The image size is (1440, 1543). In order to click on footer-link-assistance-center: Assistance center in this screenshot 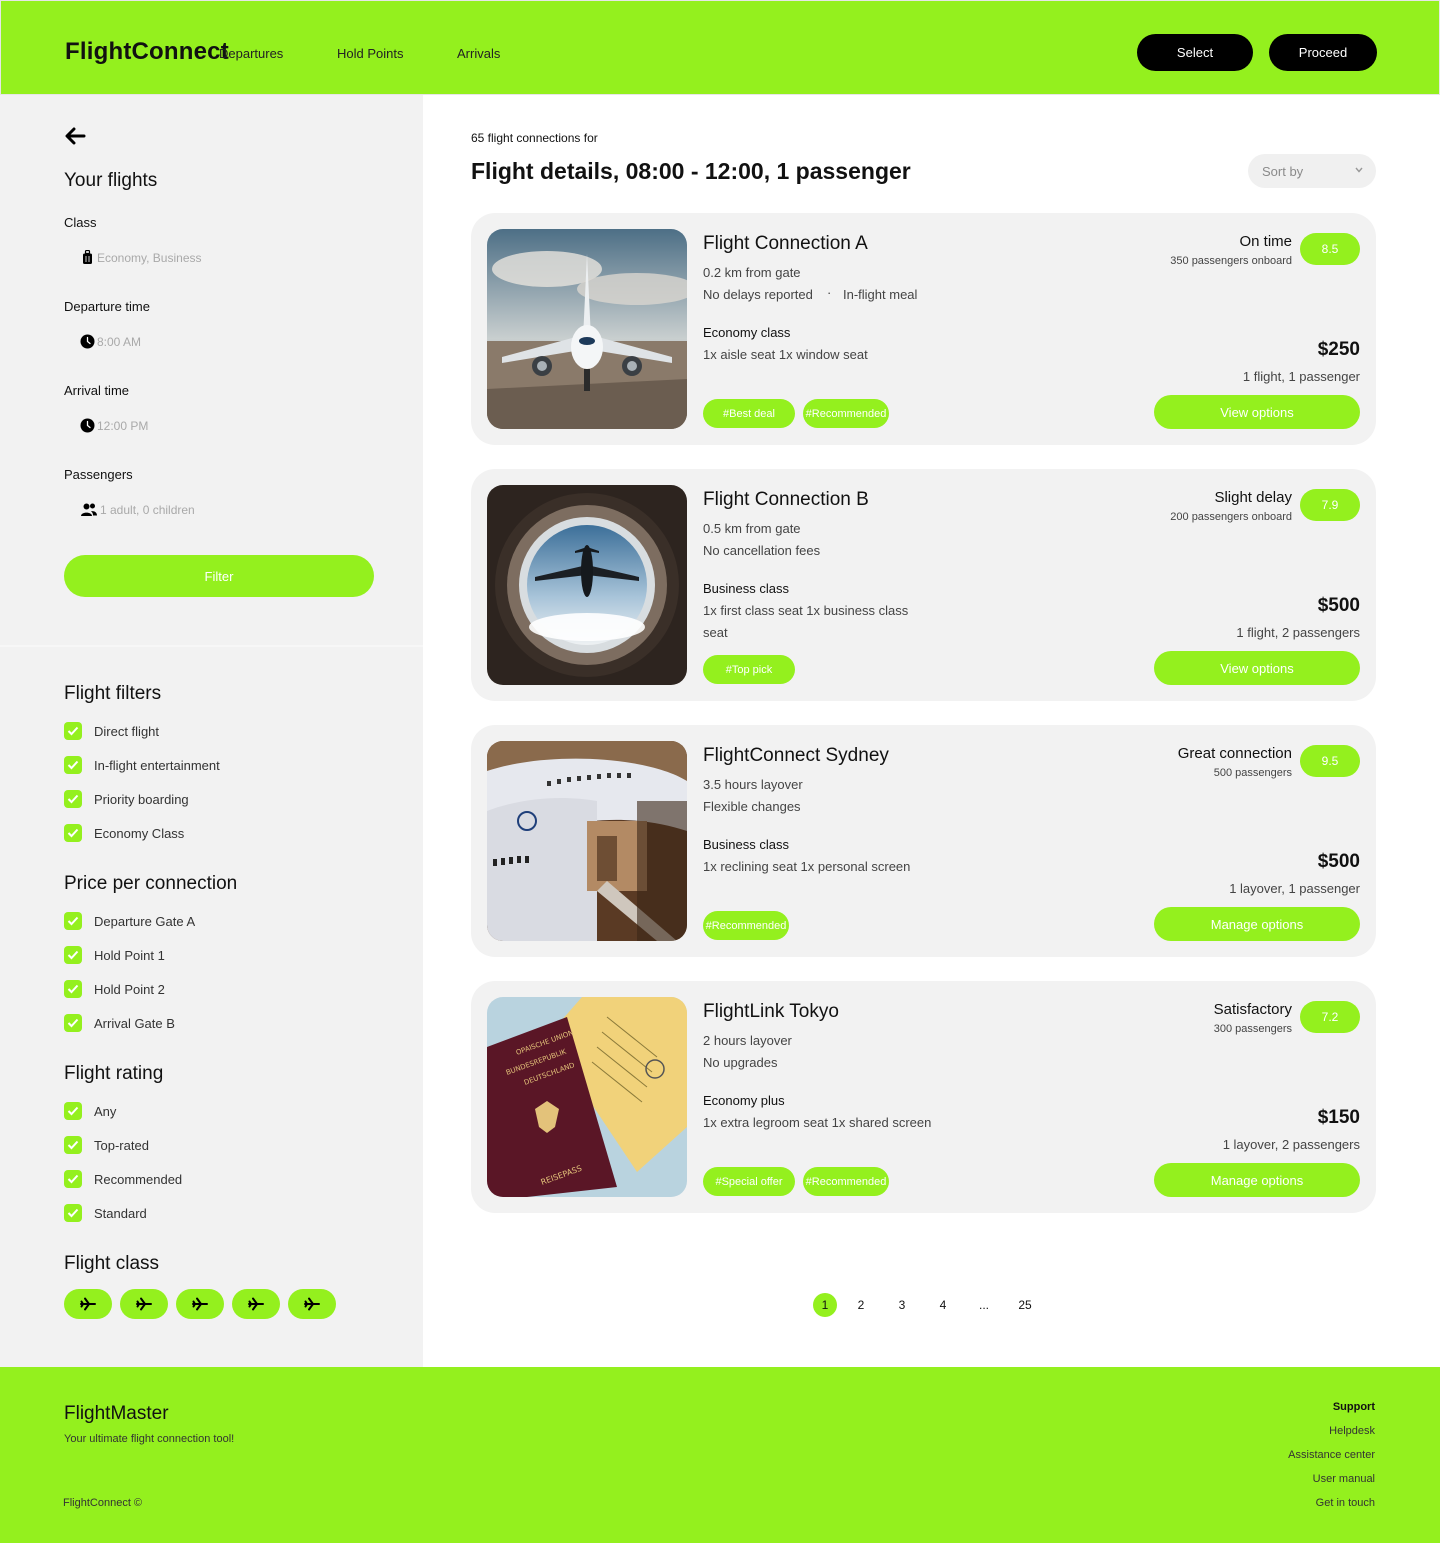, I will do `click(1331, 1455)`.